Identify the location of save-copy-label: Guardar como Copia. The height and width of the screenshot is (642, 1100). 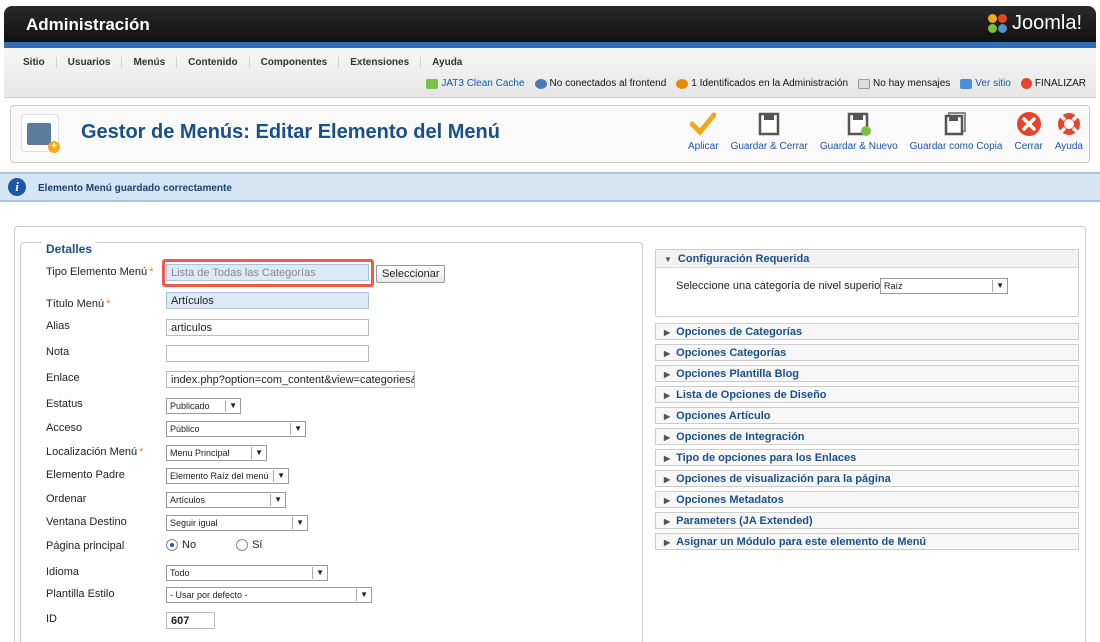
(956, 146).